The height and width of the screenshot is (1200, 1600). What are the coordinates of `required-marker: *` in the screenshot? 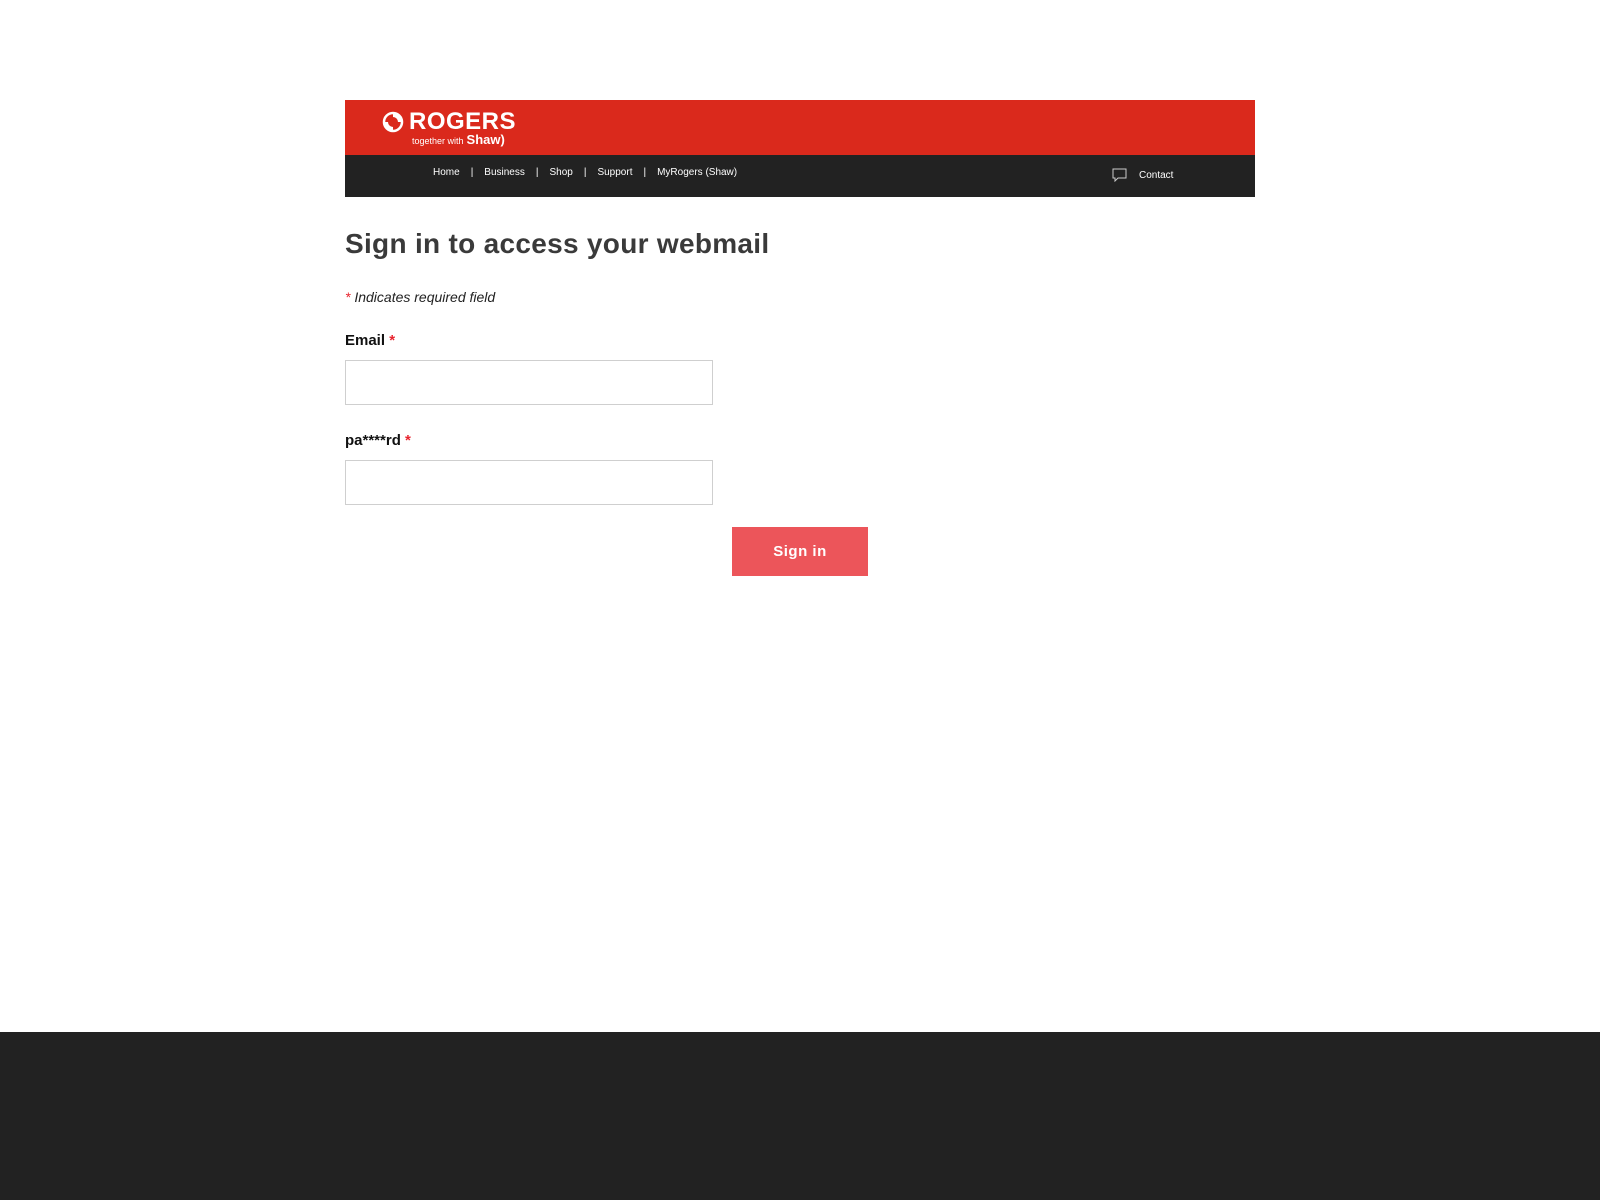 It's located at (348, 297).